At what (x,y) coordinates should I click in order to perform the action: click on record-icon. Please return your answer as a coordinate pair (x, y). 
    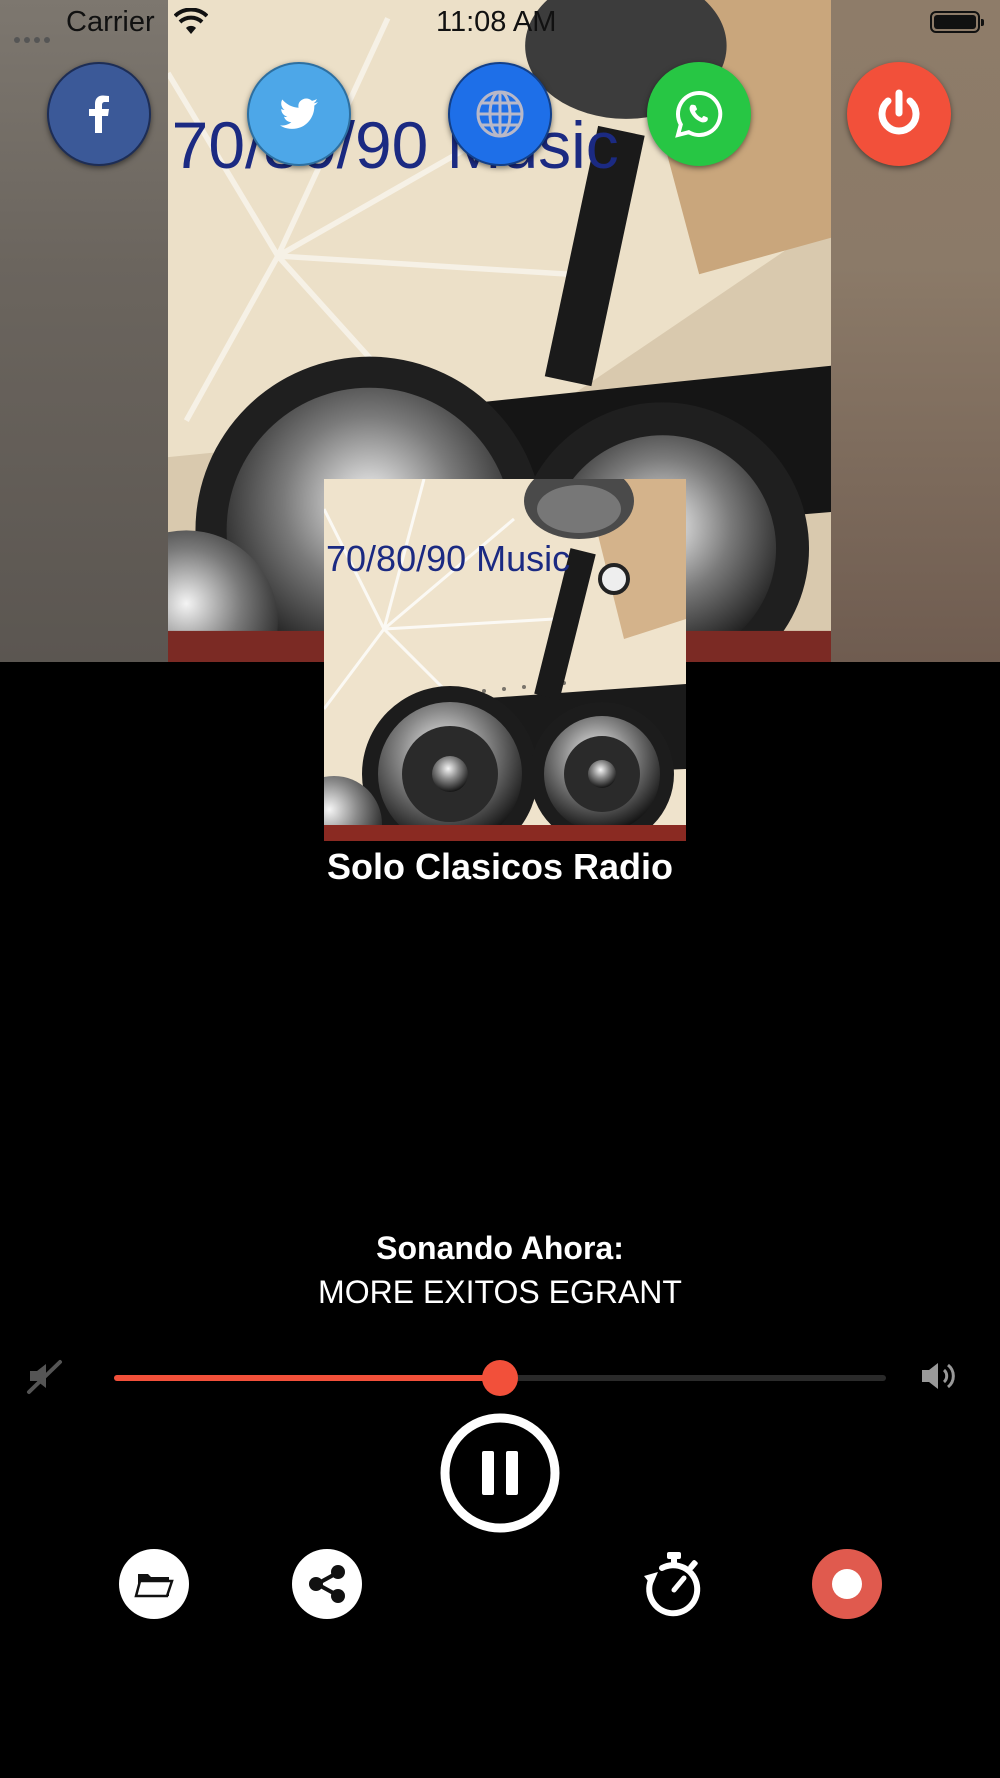
    Looking at the image, I should click on (847, 1584).